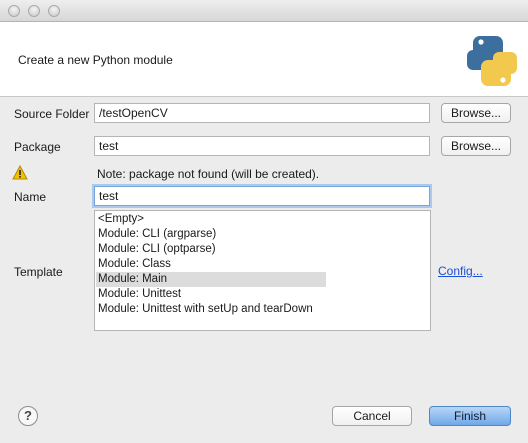 Image resolution: width=528 pixels, height=443 pixels. What do you see at coordinates (372, 416) in the screenshot?
I see `cancel-button: Cancel` at bounding box center [372, 416].